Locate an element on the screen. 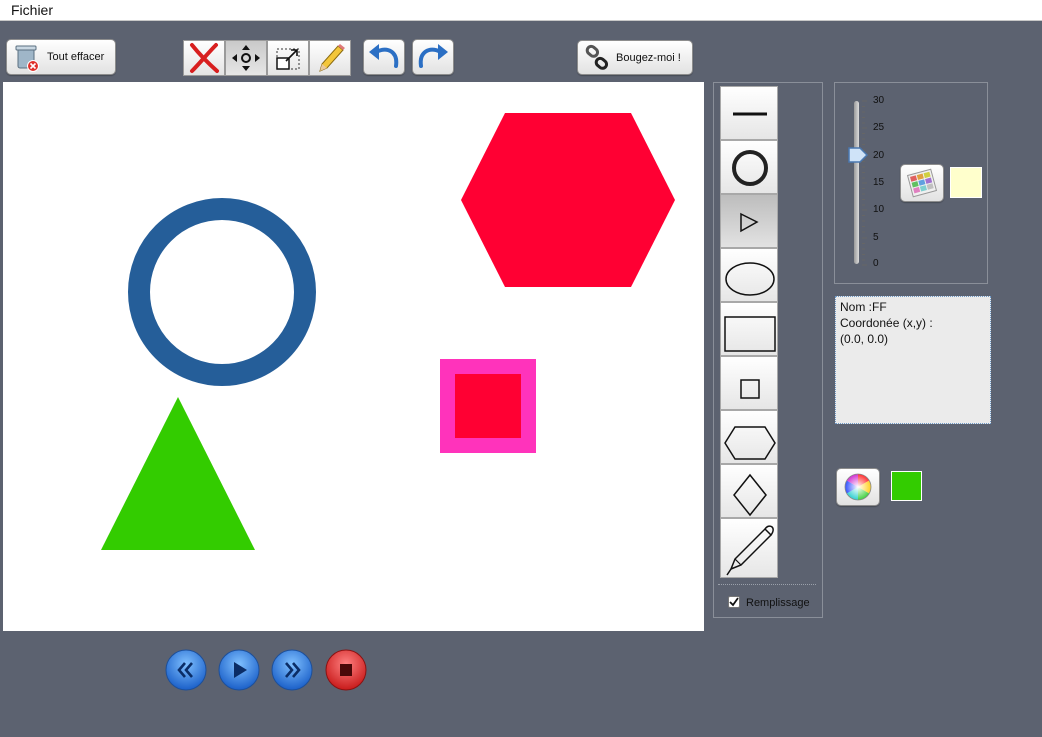  circle-icon is located at coordinates (750, 168).